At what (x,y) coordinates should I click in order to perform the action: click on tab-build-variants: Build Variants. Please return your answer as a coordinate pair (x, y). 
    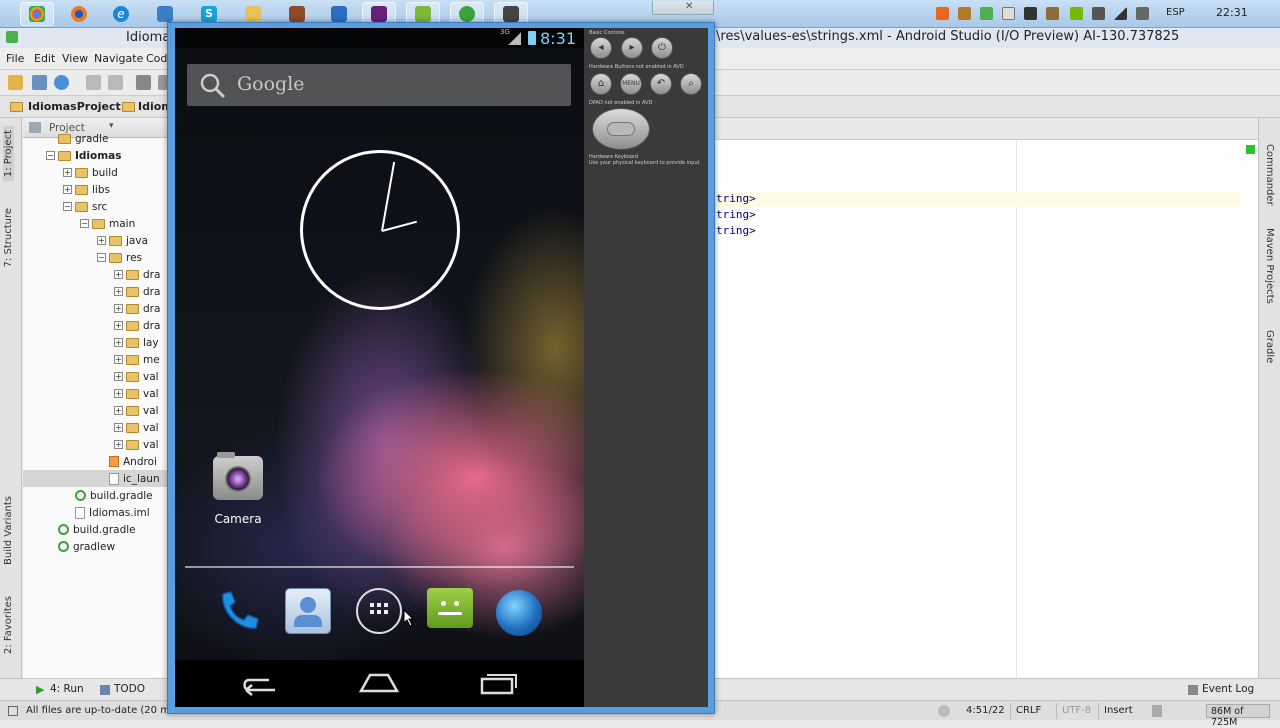
    Looking at the image, I should click on (8, 530).